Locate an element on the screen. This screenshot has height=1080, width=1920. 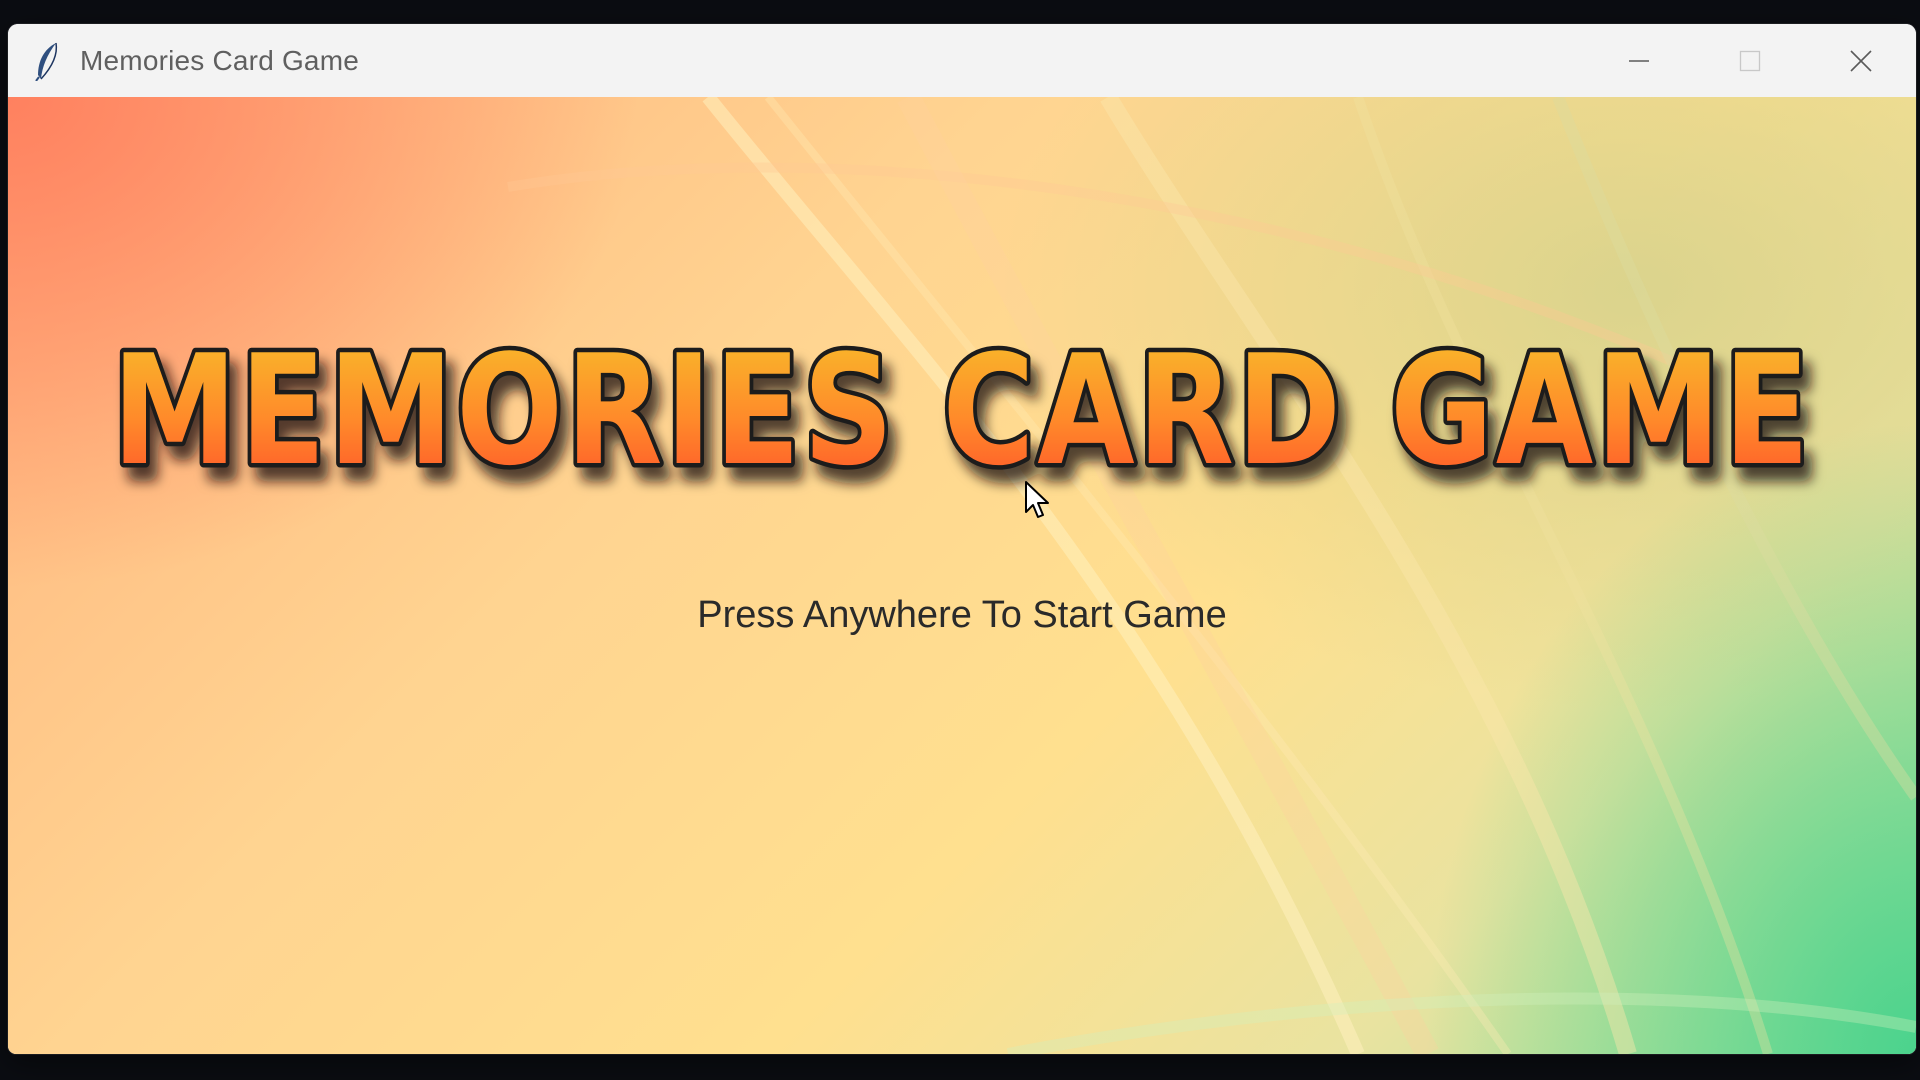
maximize-button is located at coordinates (1749, 60).